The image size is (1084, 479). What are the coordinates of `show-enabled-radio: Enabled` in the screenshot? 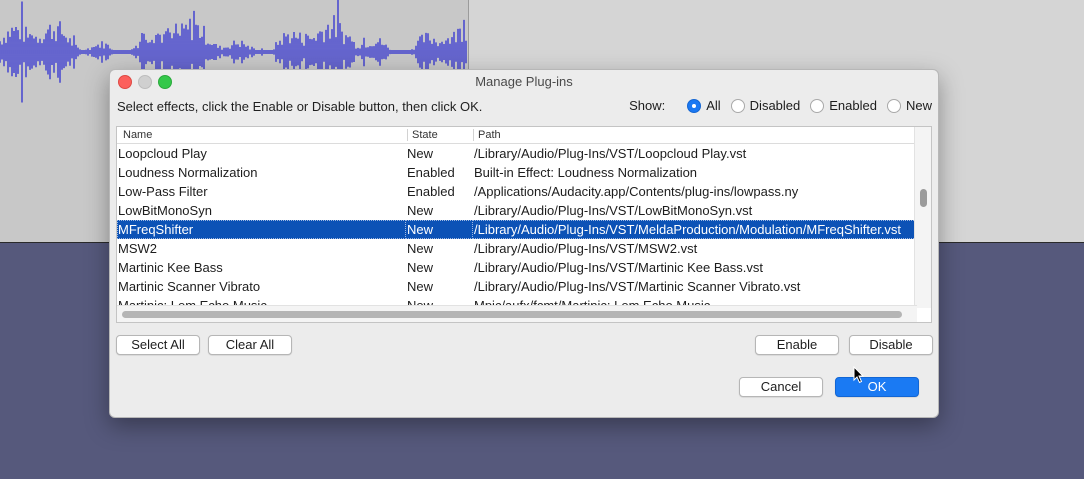 It's located at (843, 105).